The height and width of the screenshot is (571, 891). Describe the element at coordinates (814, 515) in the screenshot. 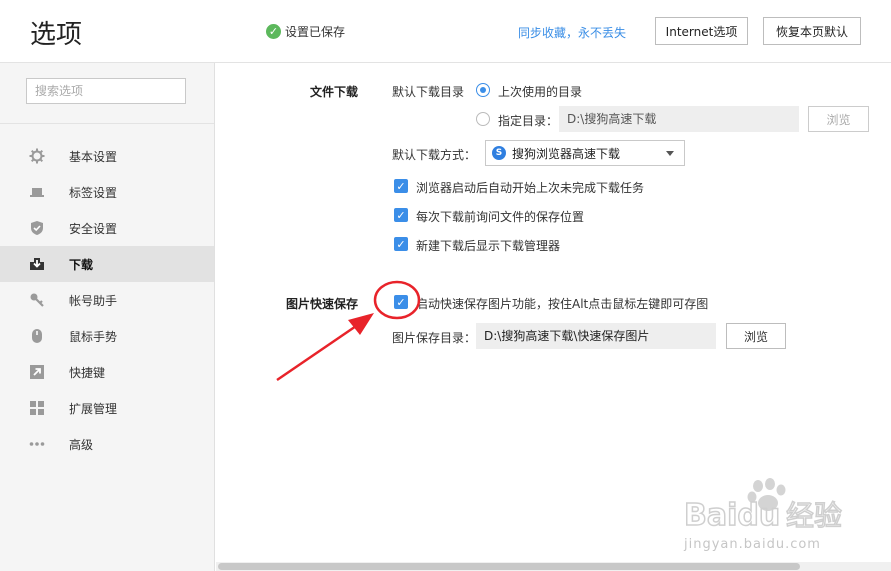

I see `watermark-brand-cn: 经验` at that location.